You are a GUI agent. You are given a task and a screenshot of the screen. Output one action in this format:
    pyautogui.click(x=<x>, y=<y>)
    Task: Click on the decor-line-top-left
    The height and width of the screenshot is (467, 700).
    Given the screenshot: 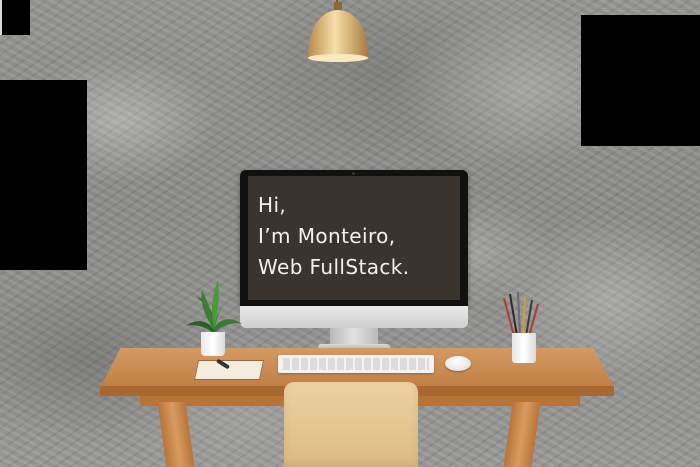 What is the action you would take?
    pyautogui.click(x=1, y=17)
    